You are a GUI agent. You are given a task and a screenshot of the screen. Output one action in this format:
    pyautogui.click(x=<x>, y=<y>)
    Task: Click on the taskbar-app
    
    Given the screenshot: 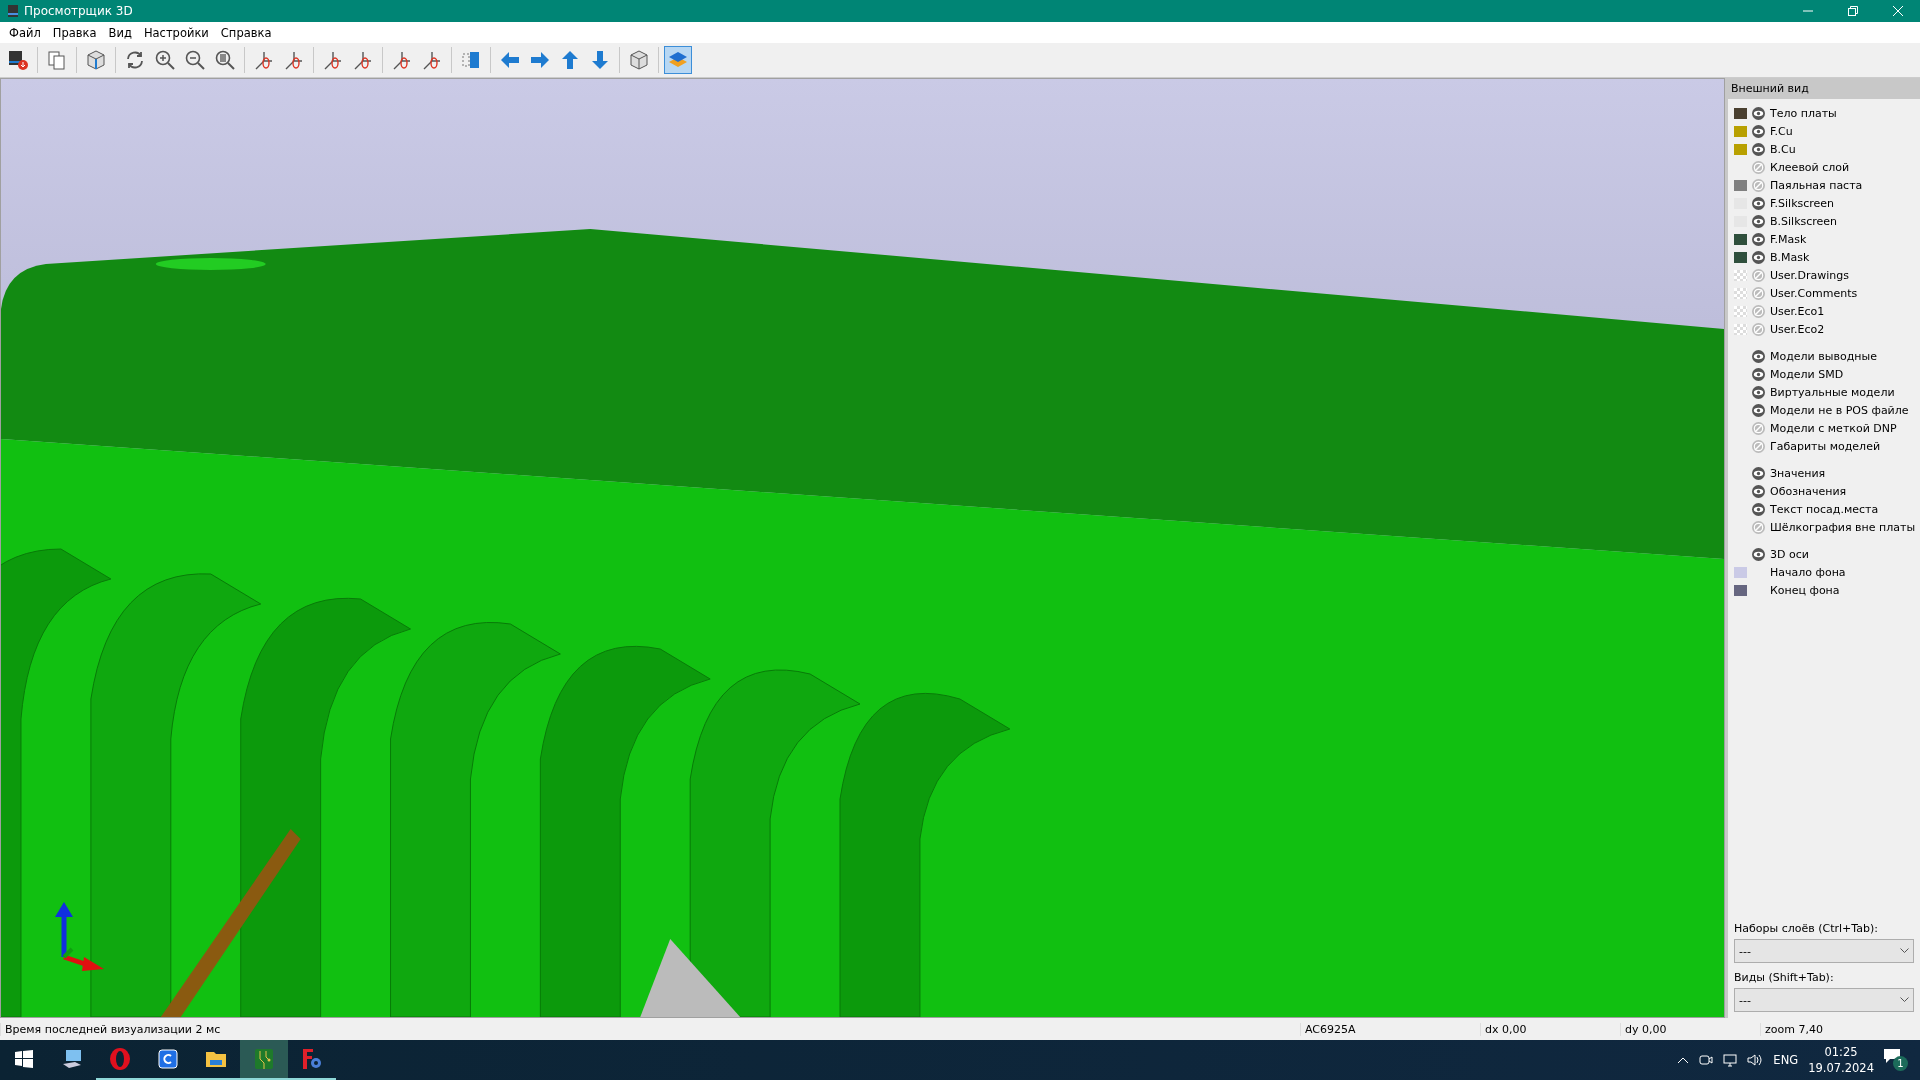 What is the action you would take?
    pyautogui.click(x=264, y=1060)
    